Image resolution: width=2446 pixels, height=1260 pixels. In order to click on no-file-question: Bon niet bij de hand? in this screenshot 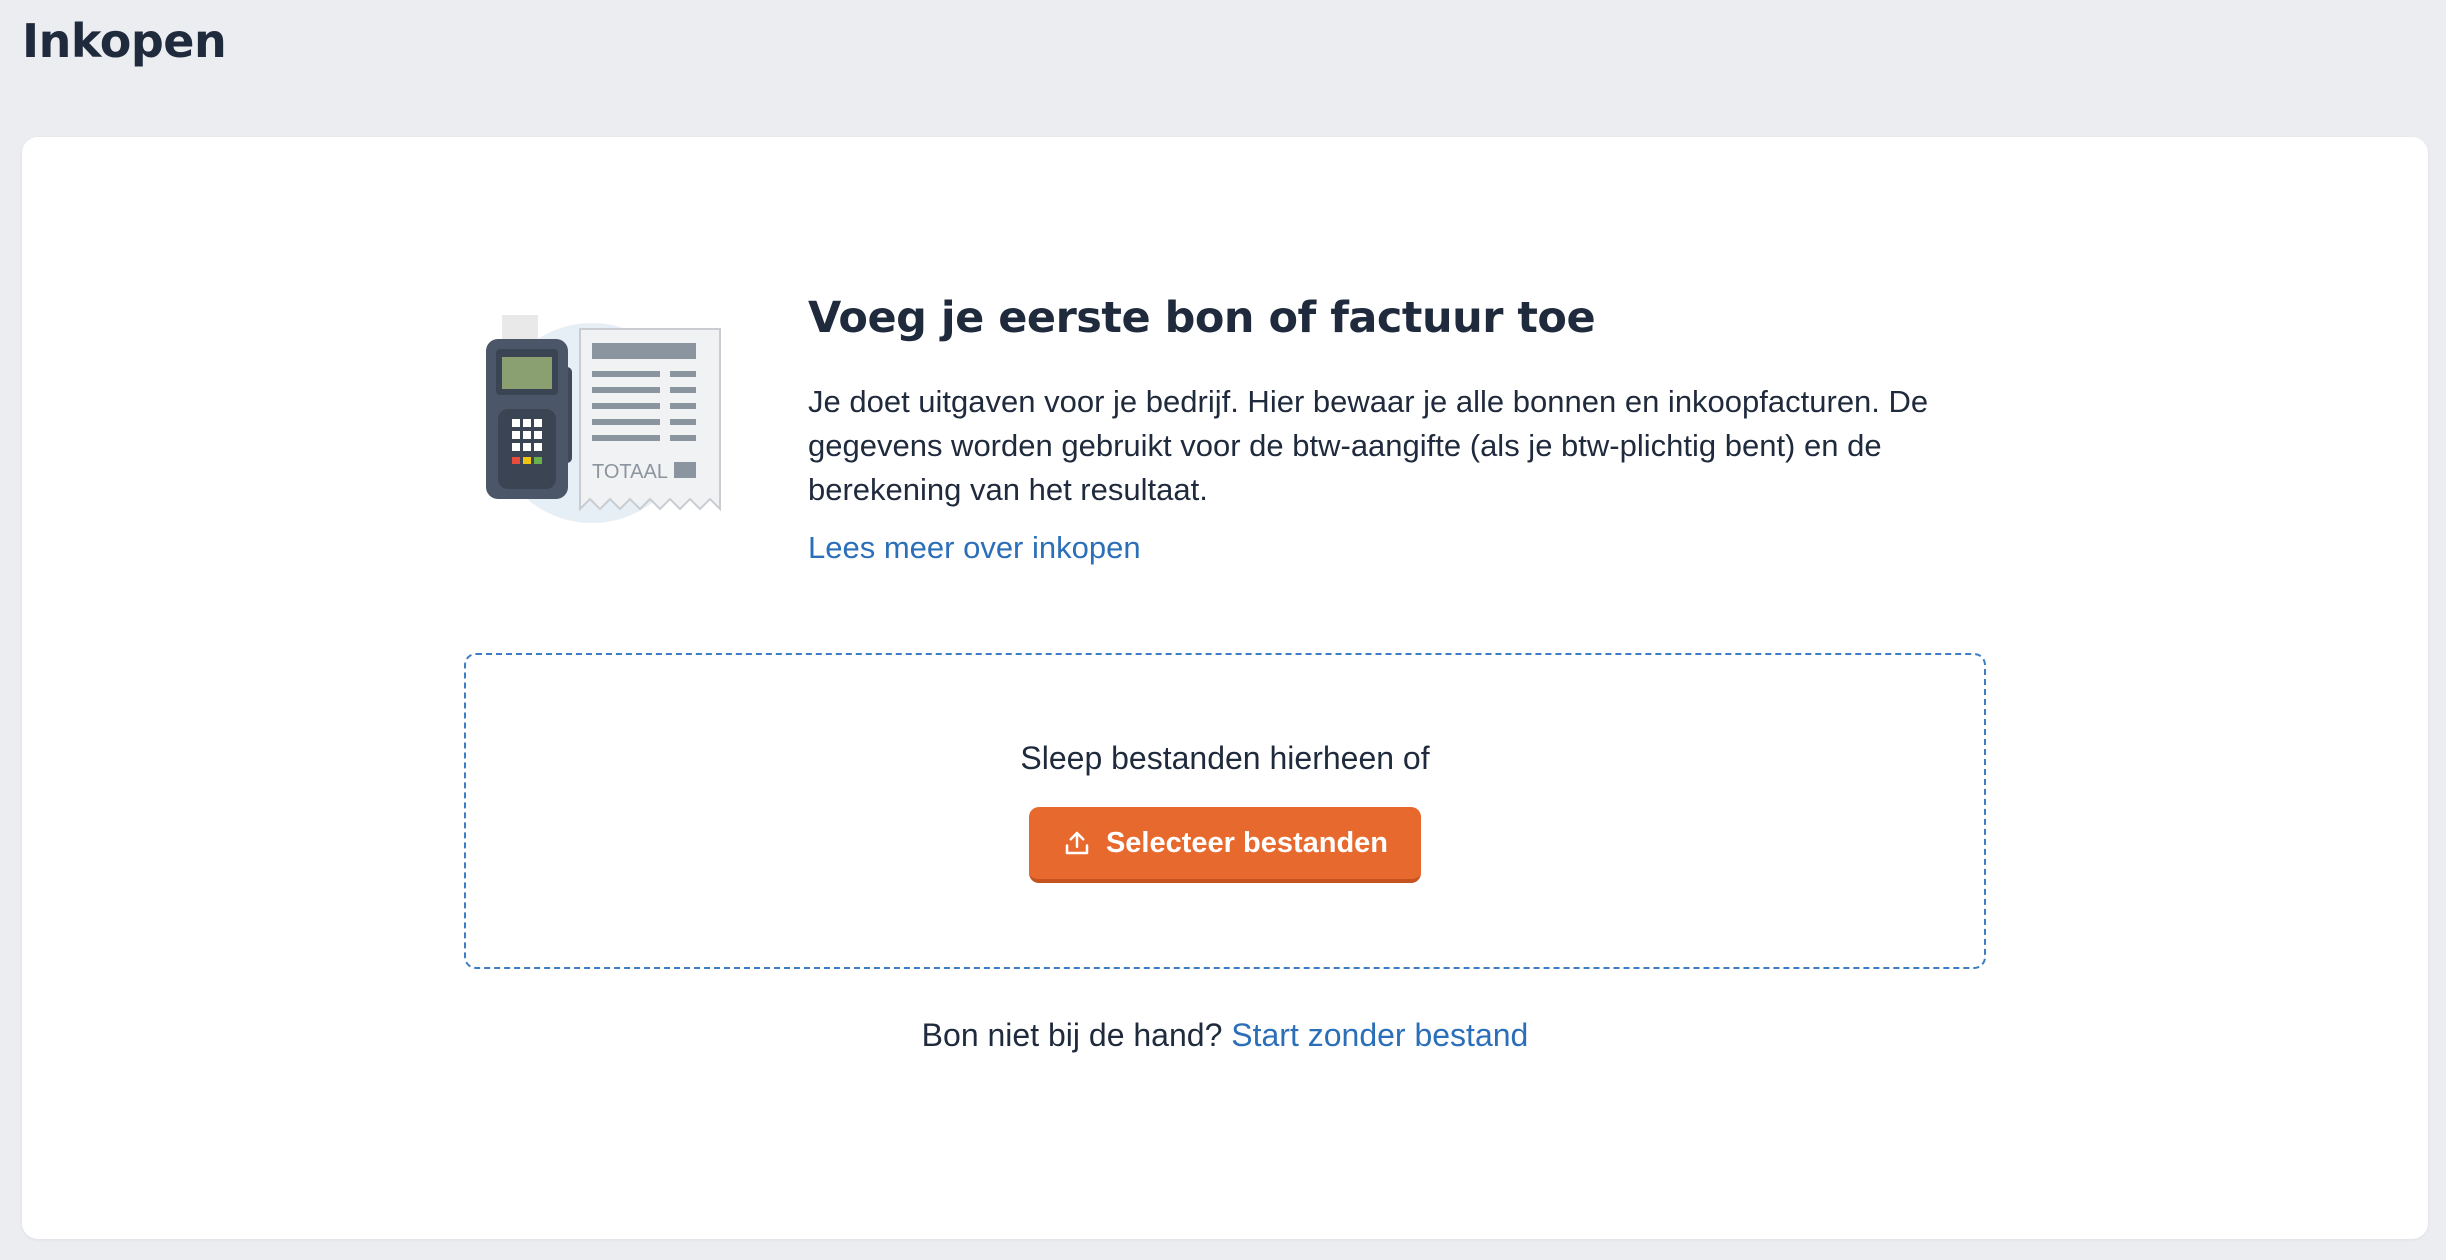, I will do `click(1072, 1035)`.